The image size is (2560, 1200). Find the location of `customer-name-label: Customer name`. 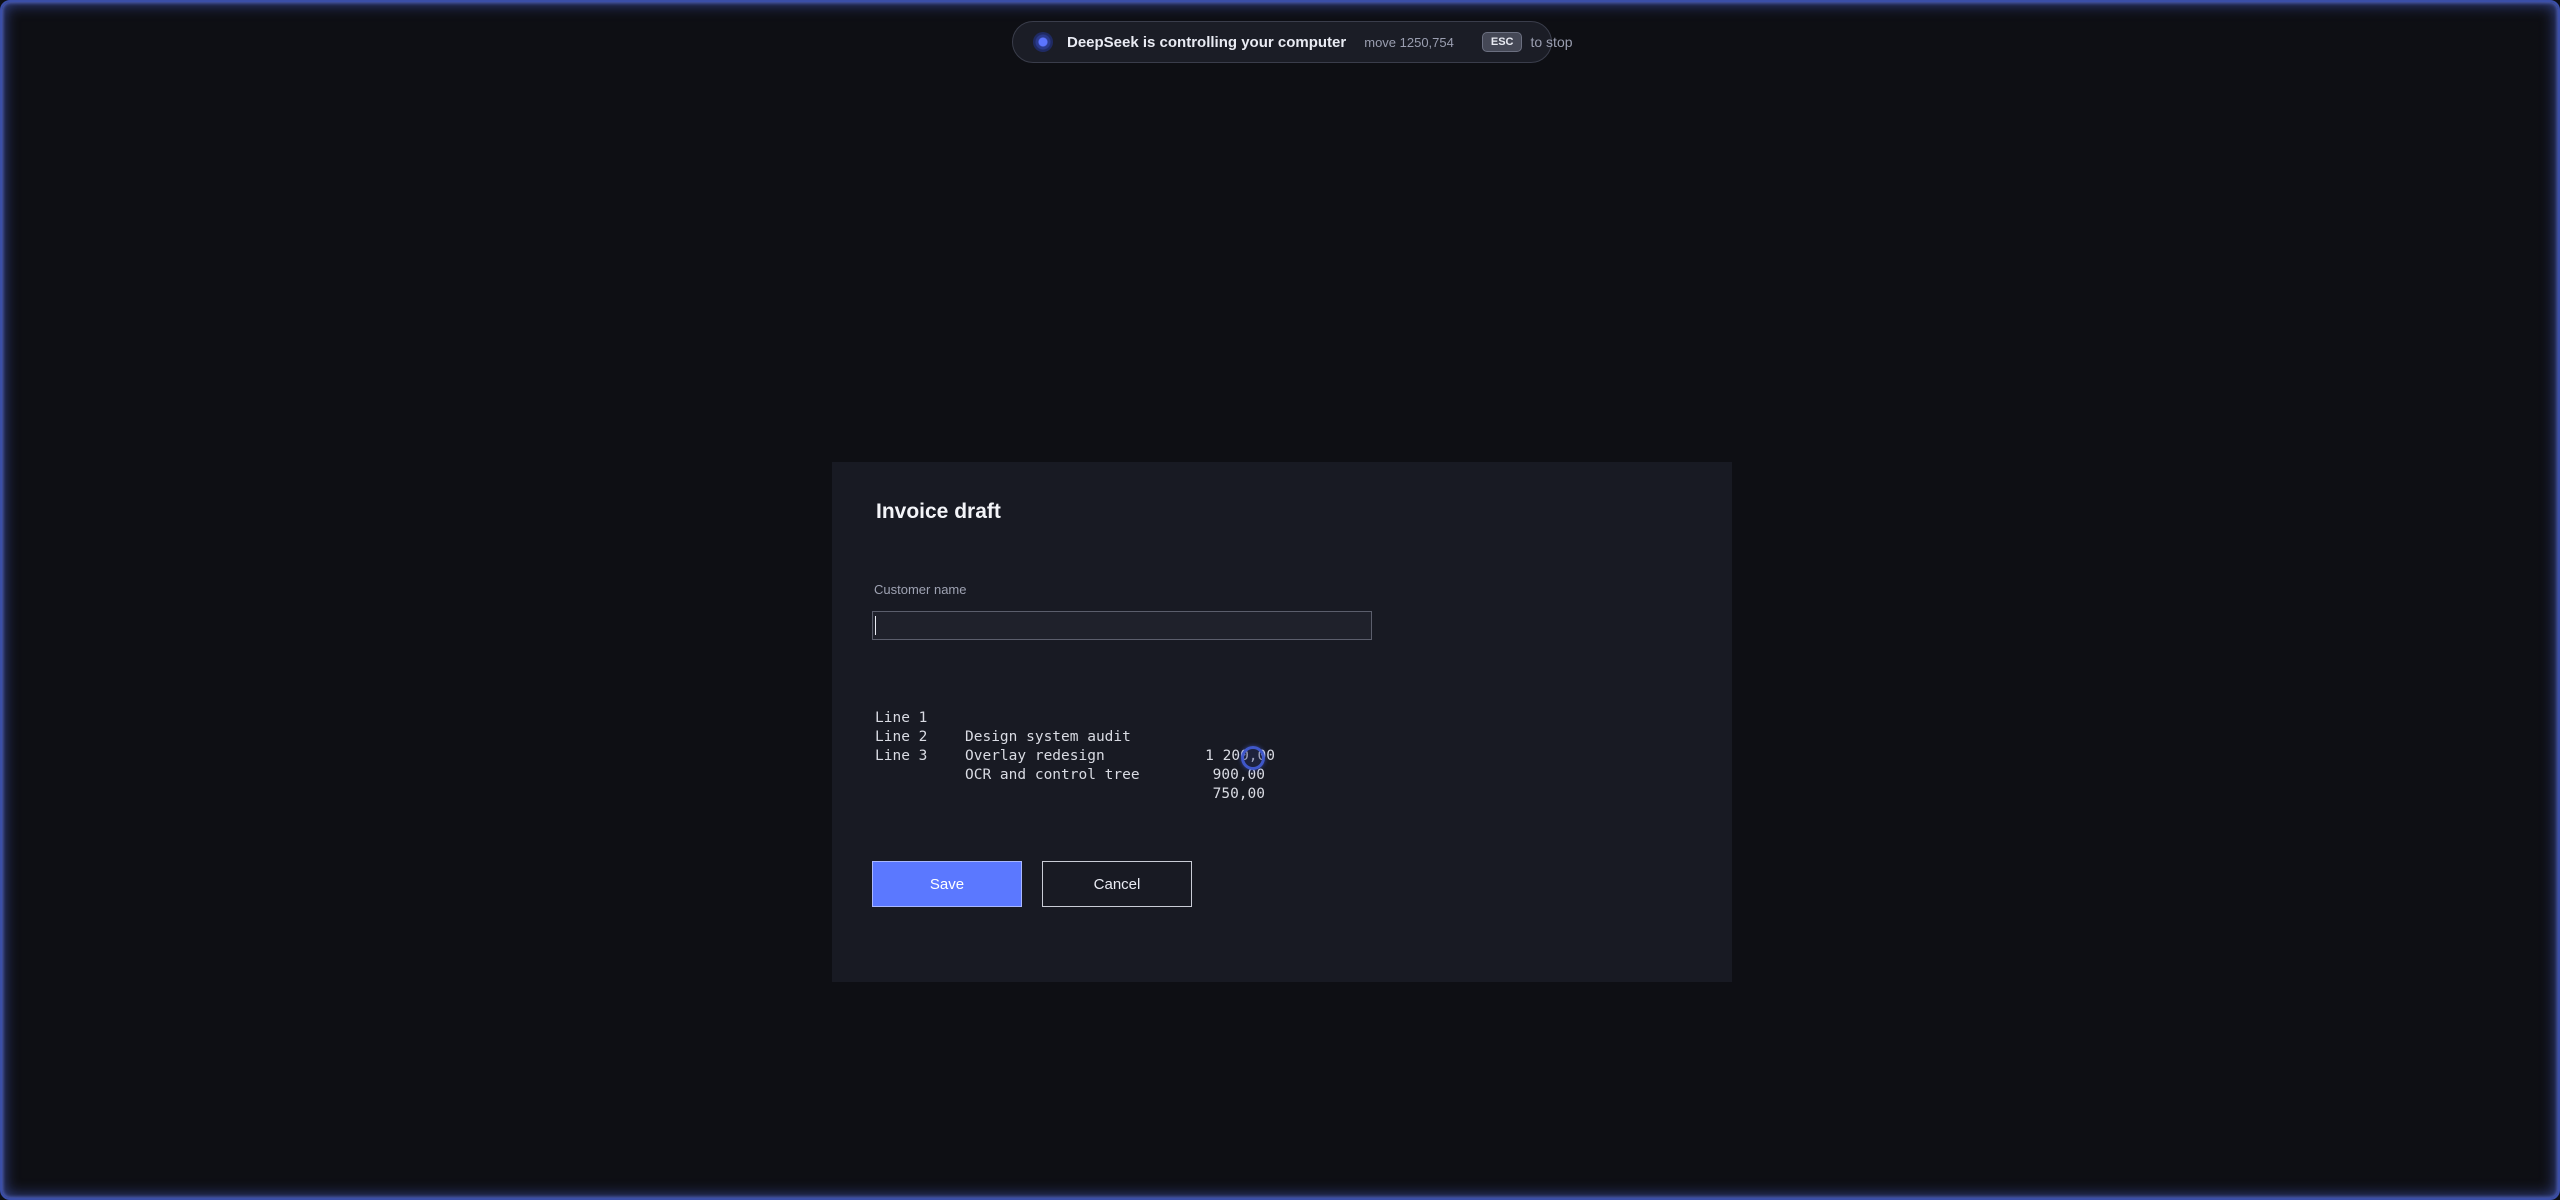

customer-name-label: Customer name is located at coordinates (920, 589).